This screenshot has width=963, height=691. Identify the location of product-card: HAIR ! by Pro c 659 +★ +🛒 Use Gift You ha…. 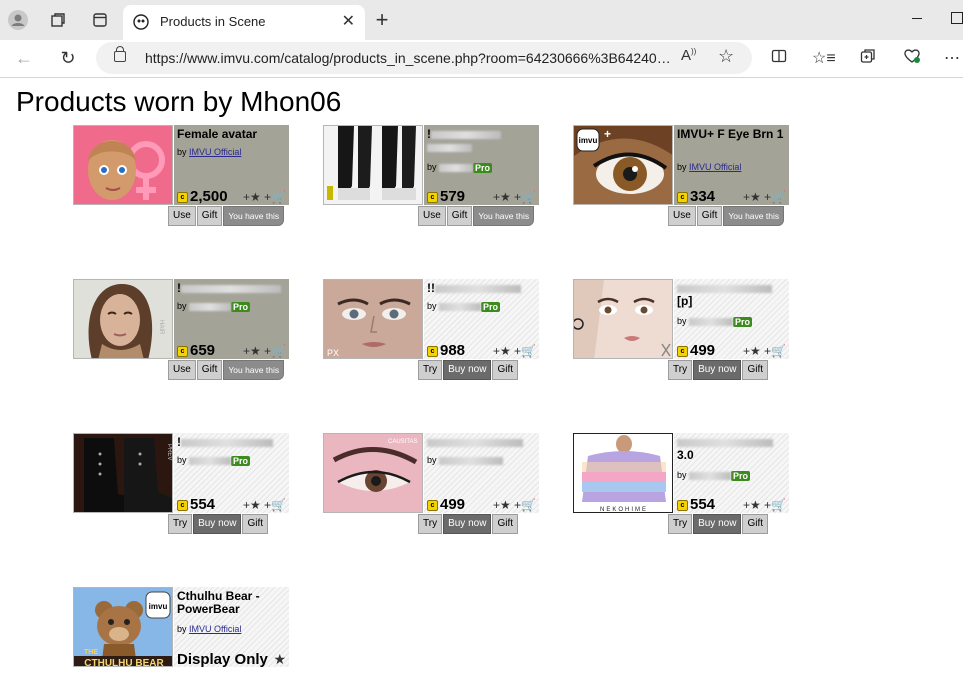
(181, 331).